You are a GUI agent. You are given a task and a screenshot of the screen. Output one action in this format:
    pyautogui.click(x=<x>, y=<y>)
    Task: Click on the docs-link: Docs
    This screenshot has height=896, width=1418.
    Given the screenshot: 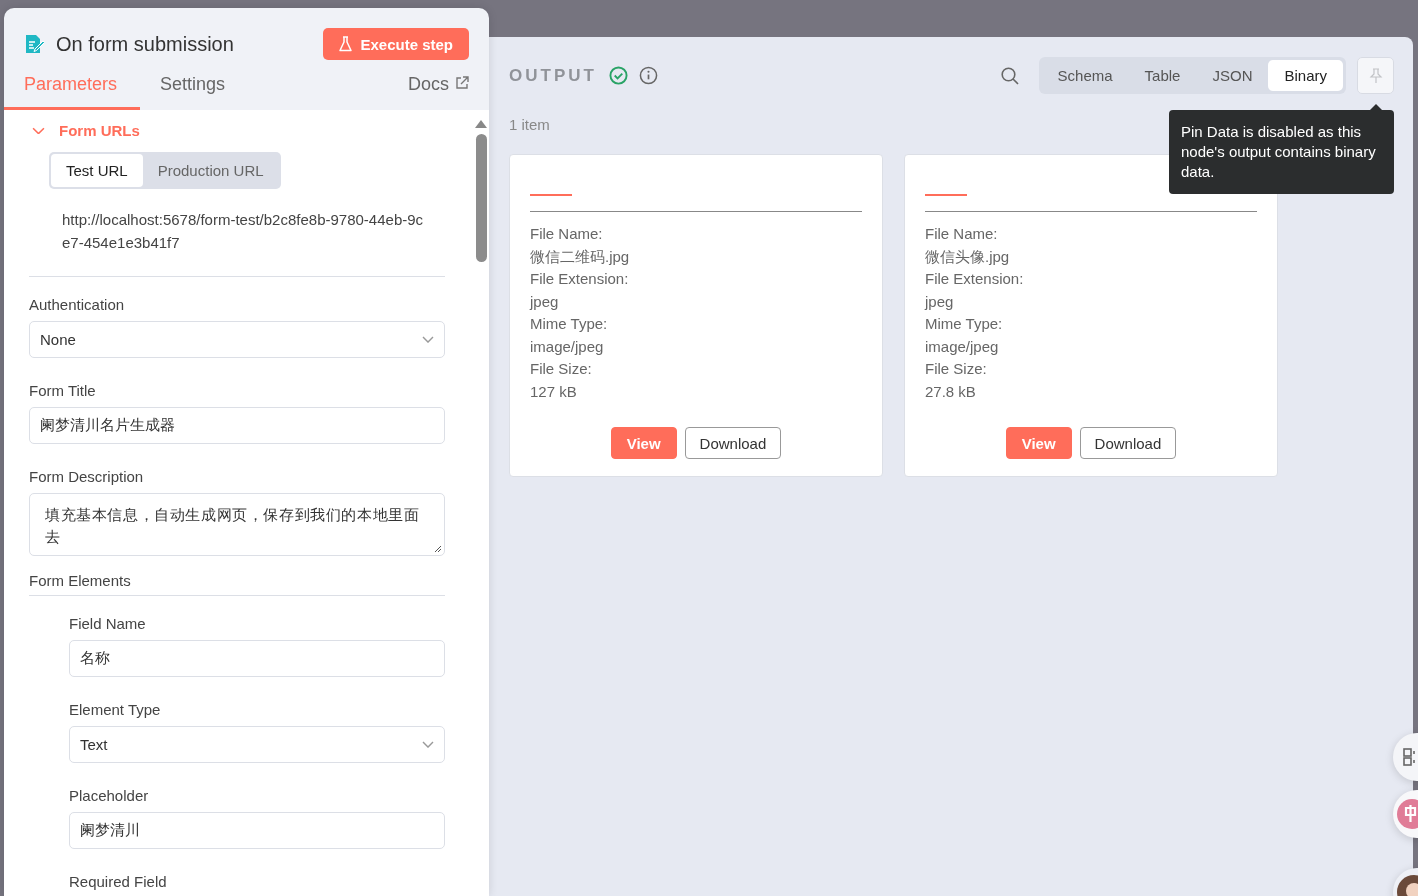 What is the action you would take?
    pyautogui.click(x=438, y=92)
    